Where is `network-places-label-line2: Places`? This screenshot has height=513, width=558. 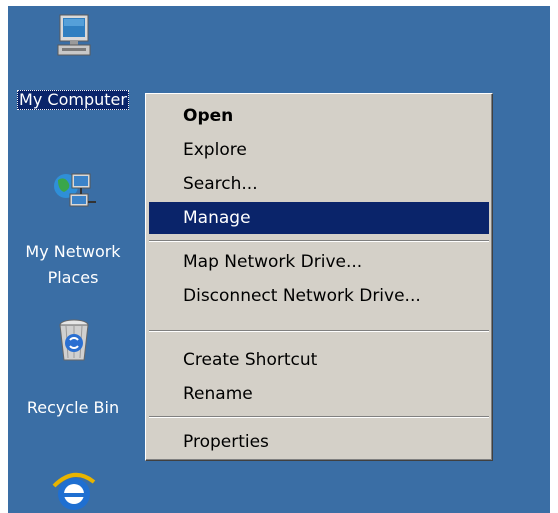
network-places-label-line2: Places is located at coordinates (73, 277).